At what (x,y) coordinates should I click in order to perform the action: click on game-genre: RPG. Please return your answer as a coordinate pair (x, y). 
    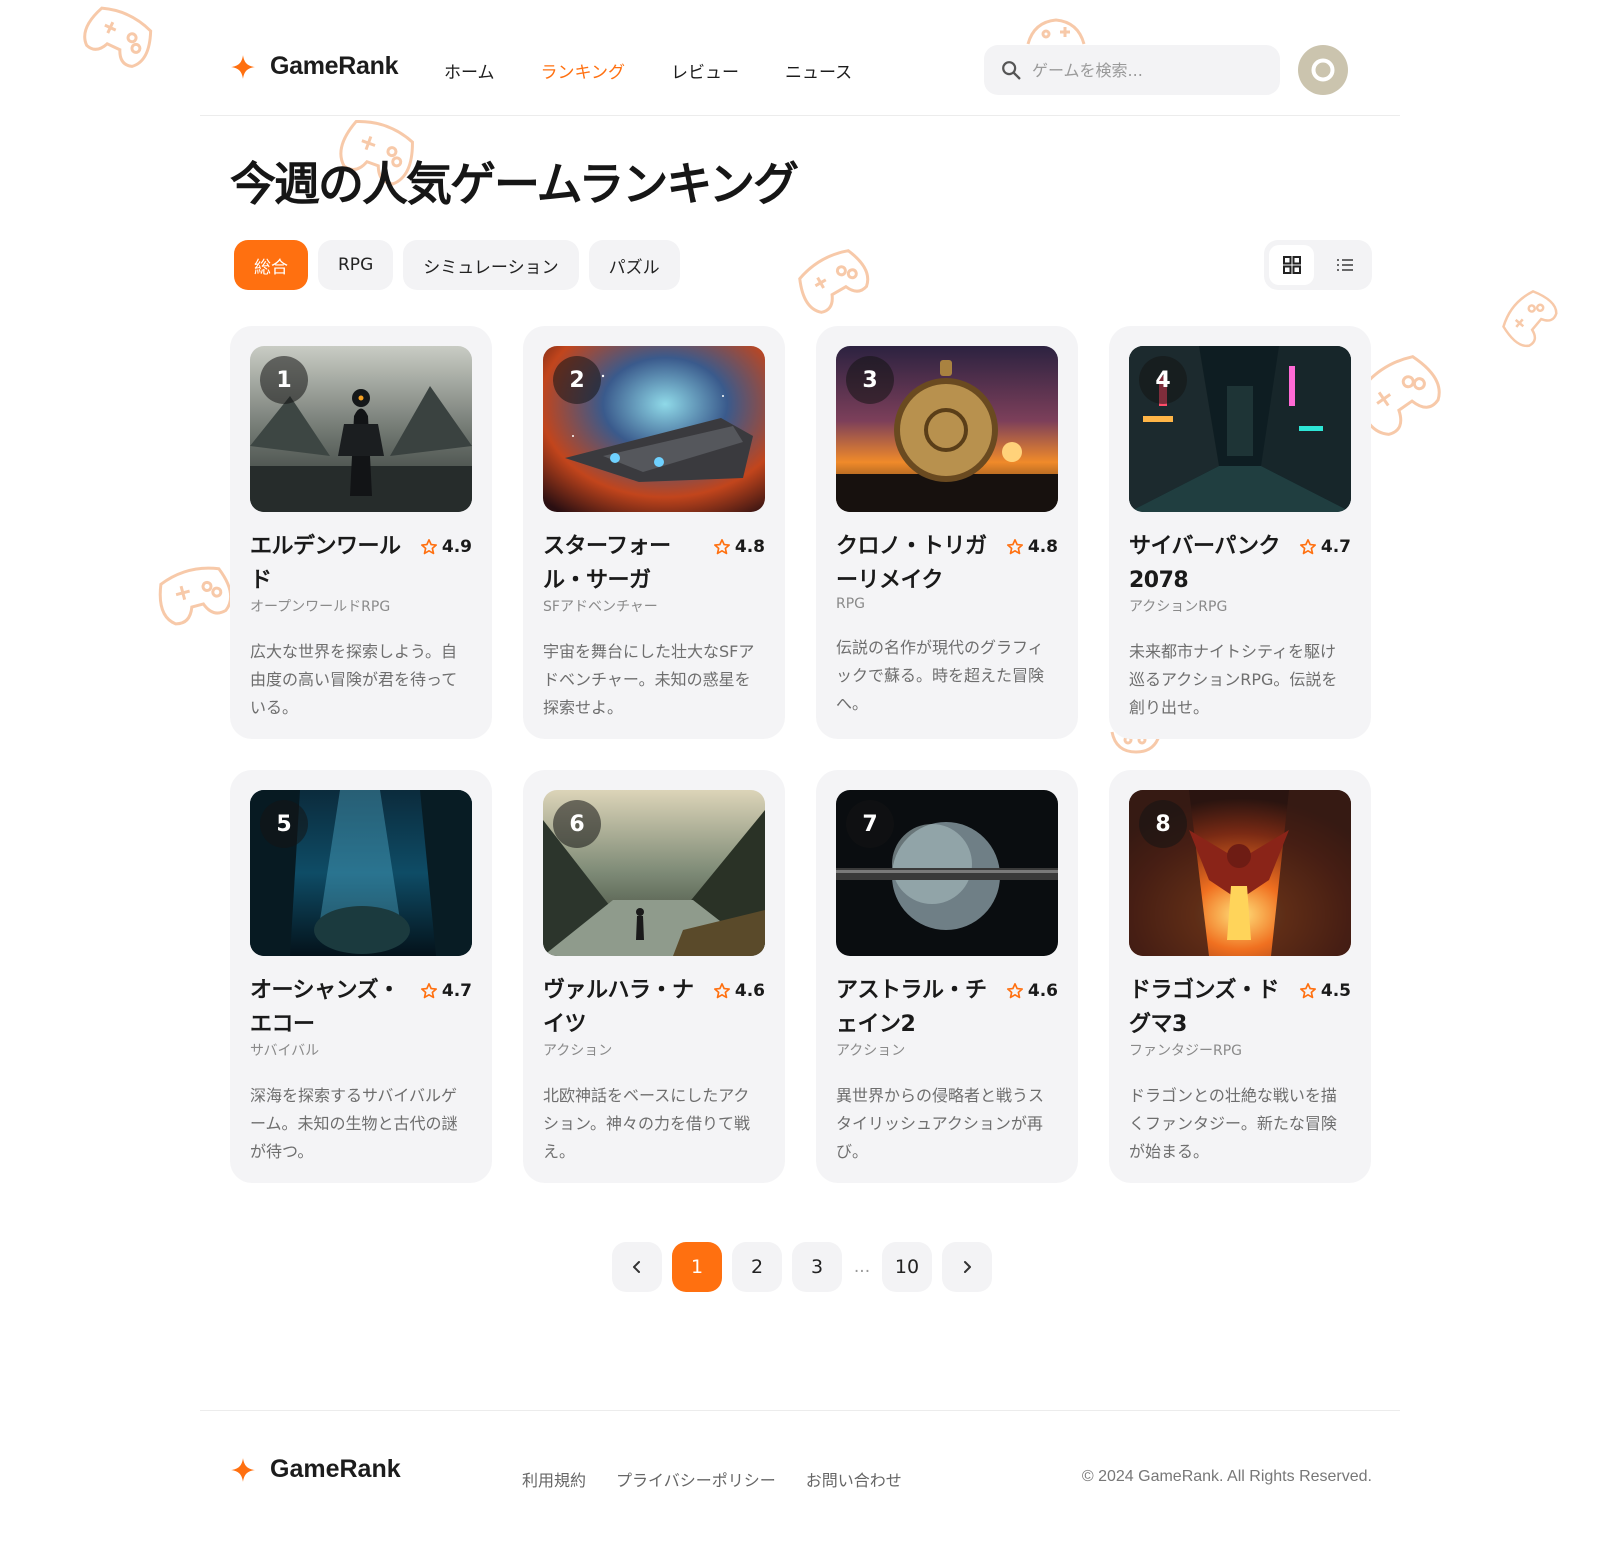
    Looking at the image, I should click on (851, 604).